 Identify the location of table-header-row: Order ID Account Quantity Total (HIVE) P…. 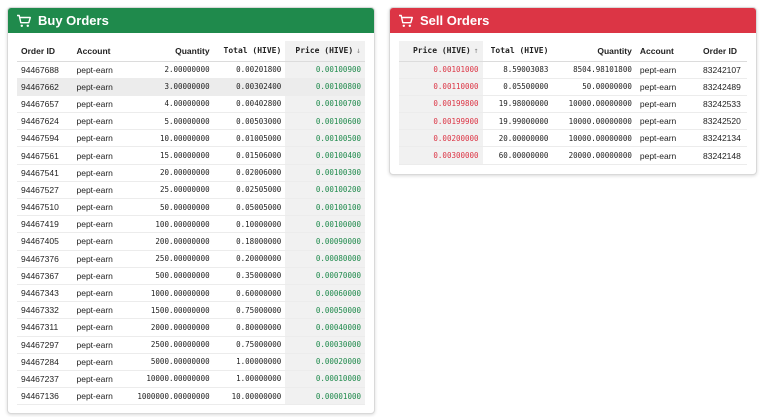
(191, 51).